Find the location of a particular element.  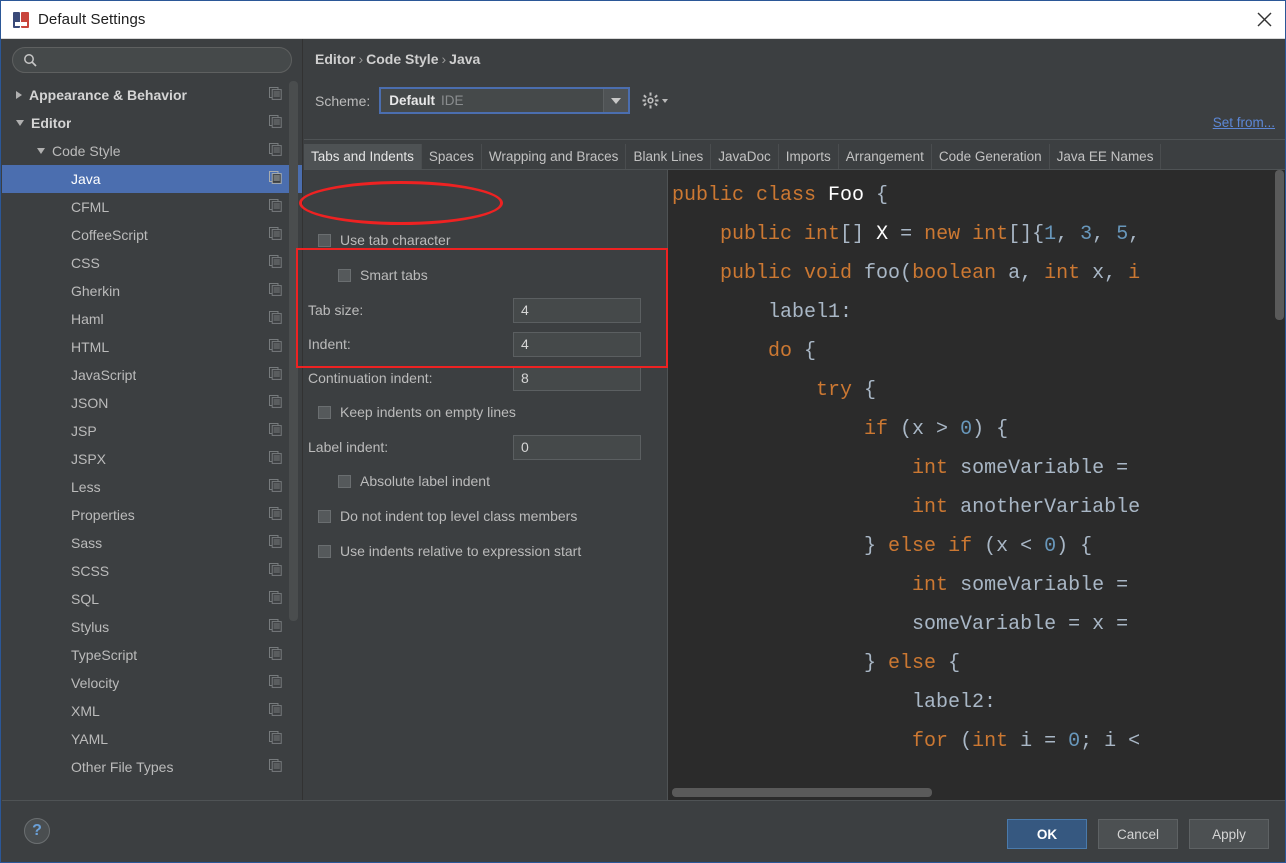

sidebar-item-sass: Sass is located at coordinates (152, 543).